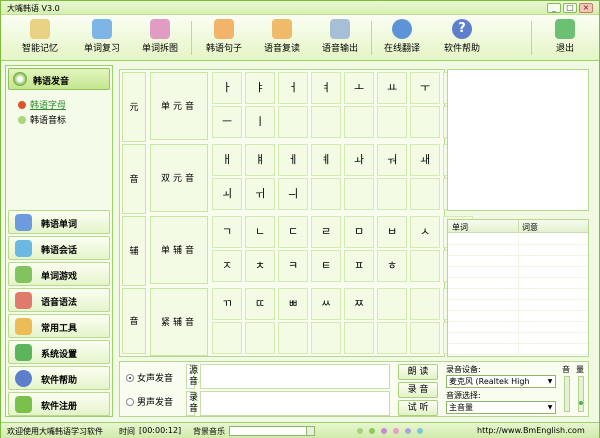  I want to click on letter-cell: ㅈ, so click(227, 266).